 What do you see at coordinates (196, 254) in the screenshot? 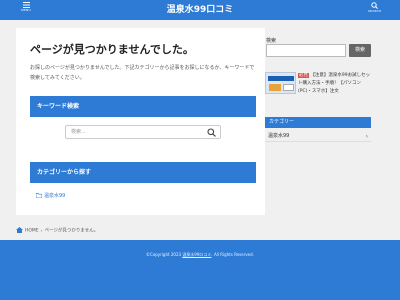
I see `footer-site-link: 温泉水99口コミ` at bounding box center [196, 254].